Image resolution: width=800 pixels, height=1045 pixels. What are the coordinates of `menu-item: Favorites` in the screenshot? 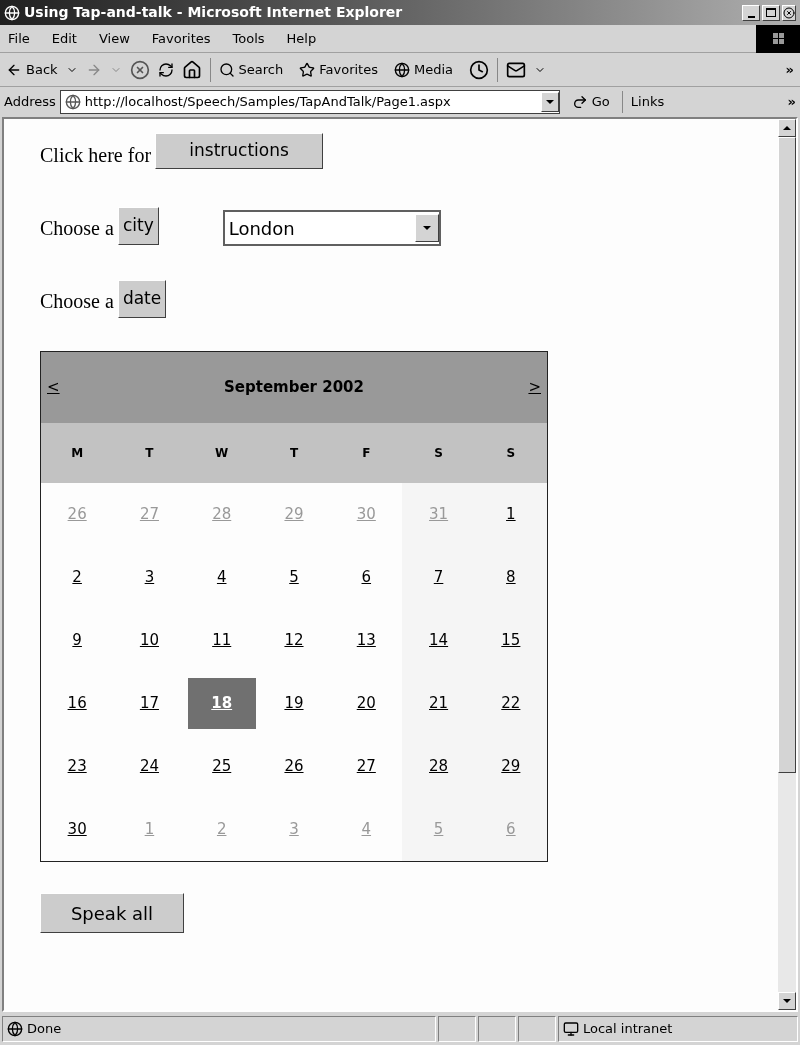 It's located at (181, 38).